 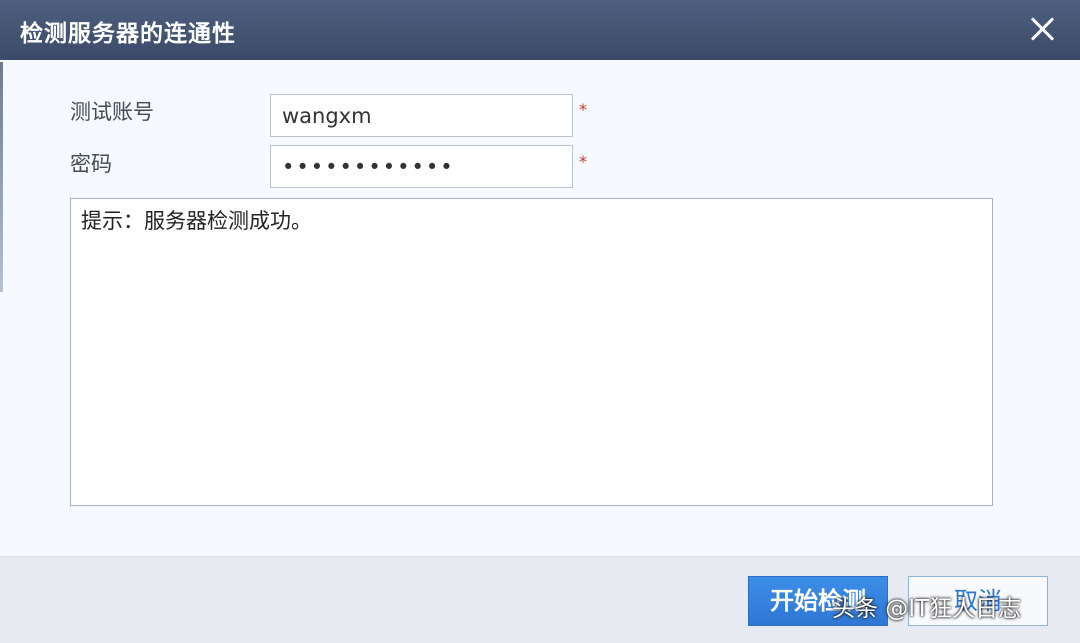 What do you see at coordinates (1043, 29) in the screenshot?
I see `close-icon` at bounding box center [1043, 29].